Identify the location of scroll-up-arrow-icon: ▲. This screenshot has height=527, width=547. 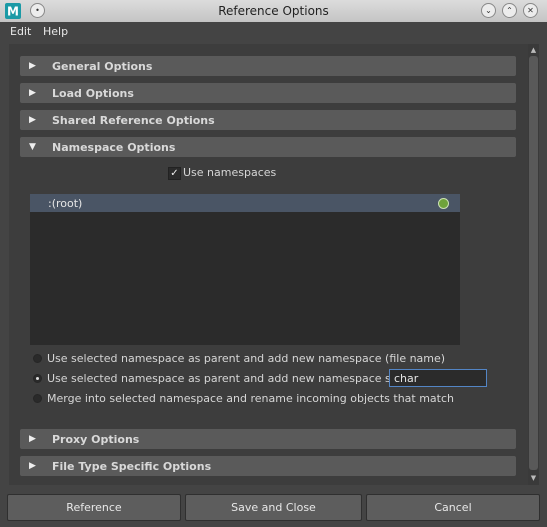
(533, 50).